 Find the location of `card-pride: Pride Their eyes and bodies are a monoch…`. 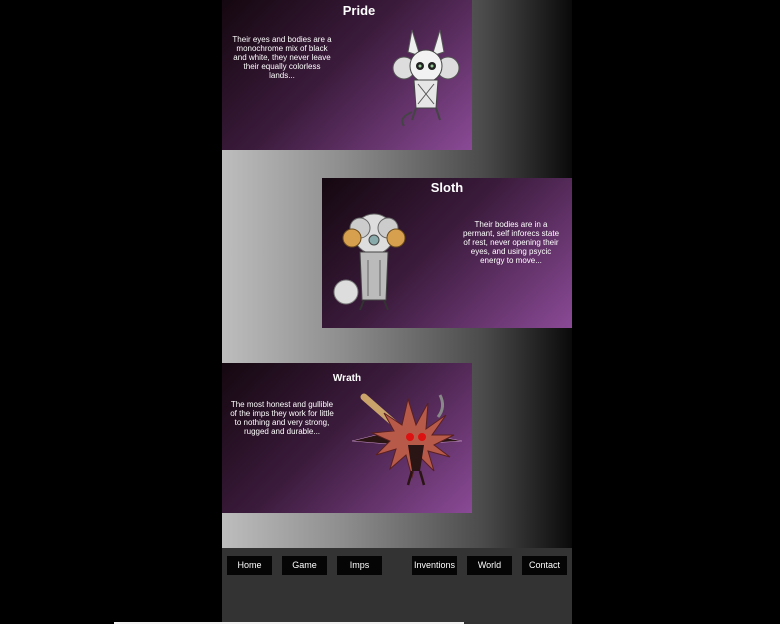

card-pride: Pride Their eyes and bodies are a monoch… is located at coordinates (347, 75).